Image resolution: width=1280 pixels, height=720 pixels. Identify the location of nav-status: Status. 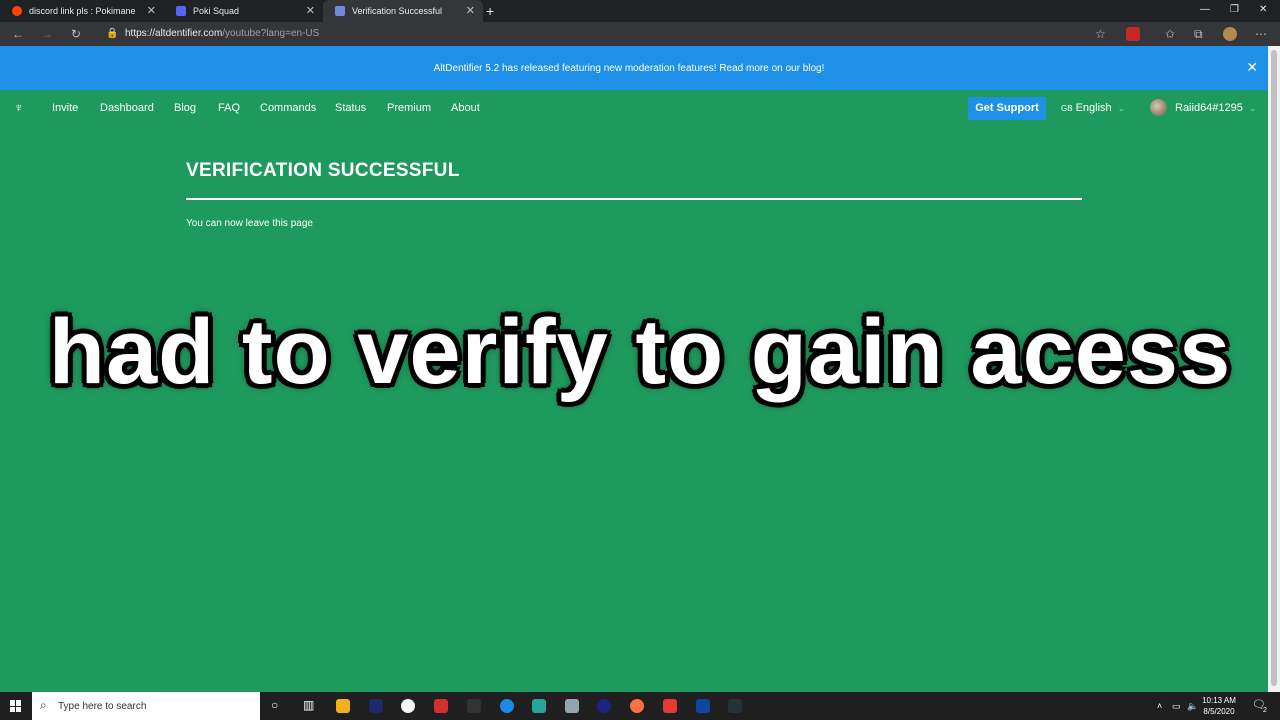
(350, 108).